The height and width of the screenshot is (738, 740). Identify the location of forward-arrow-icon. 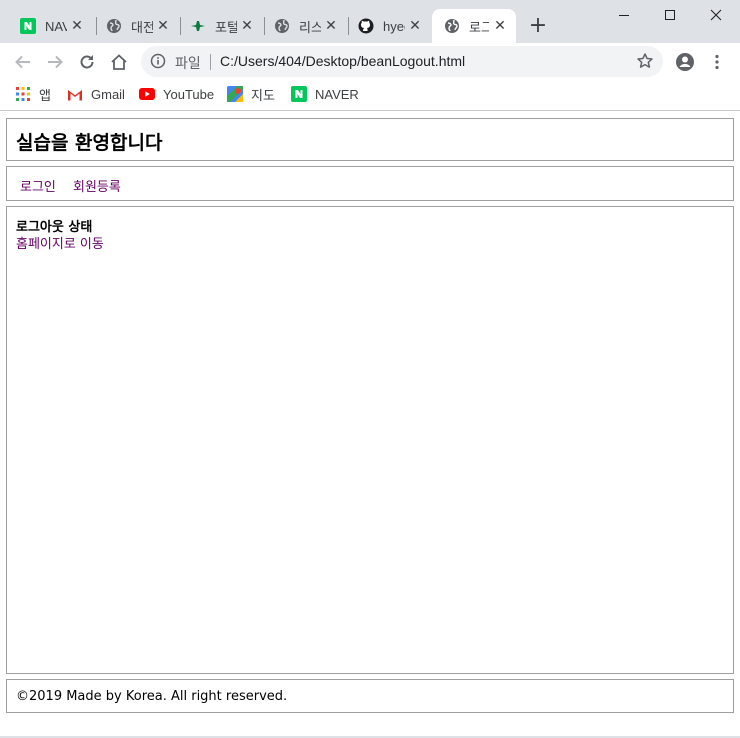
(55, 62).